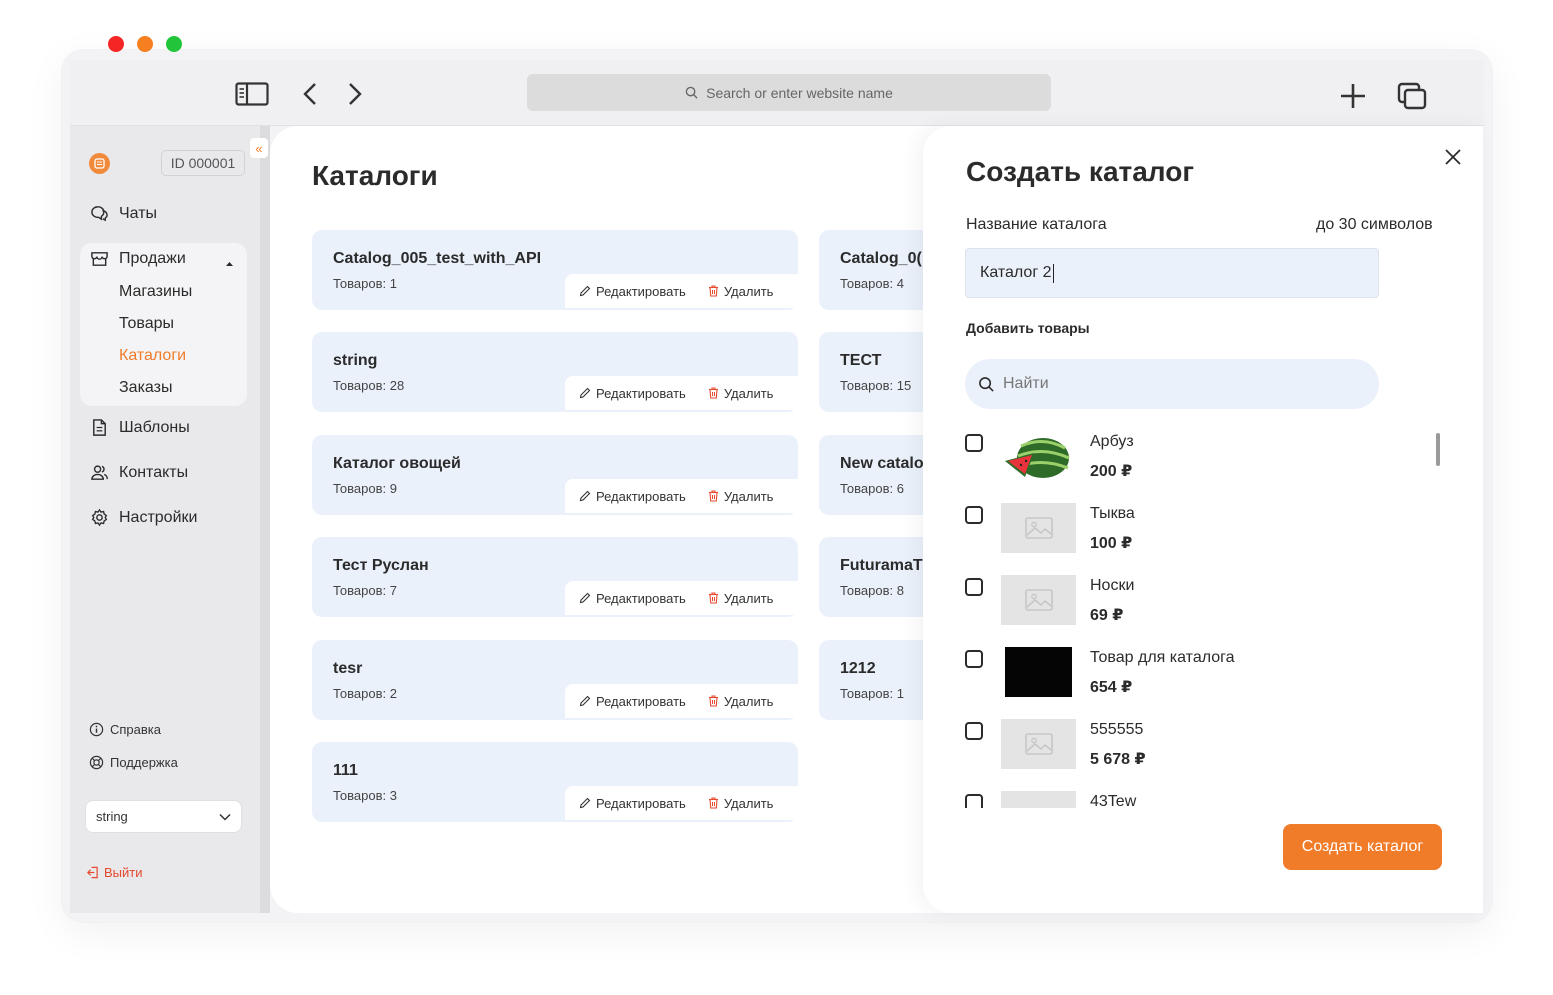 The width and height of the screenshot is (1553, 995). I want to click on product-search-input: Найти, so click(1172, 384).